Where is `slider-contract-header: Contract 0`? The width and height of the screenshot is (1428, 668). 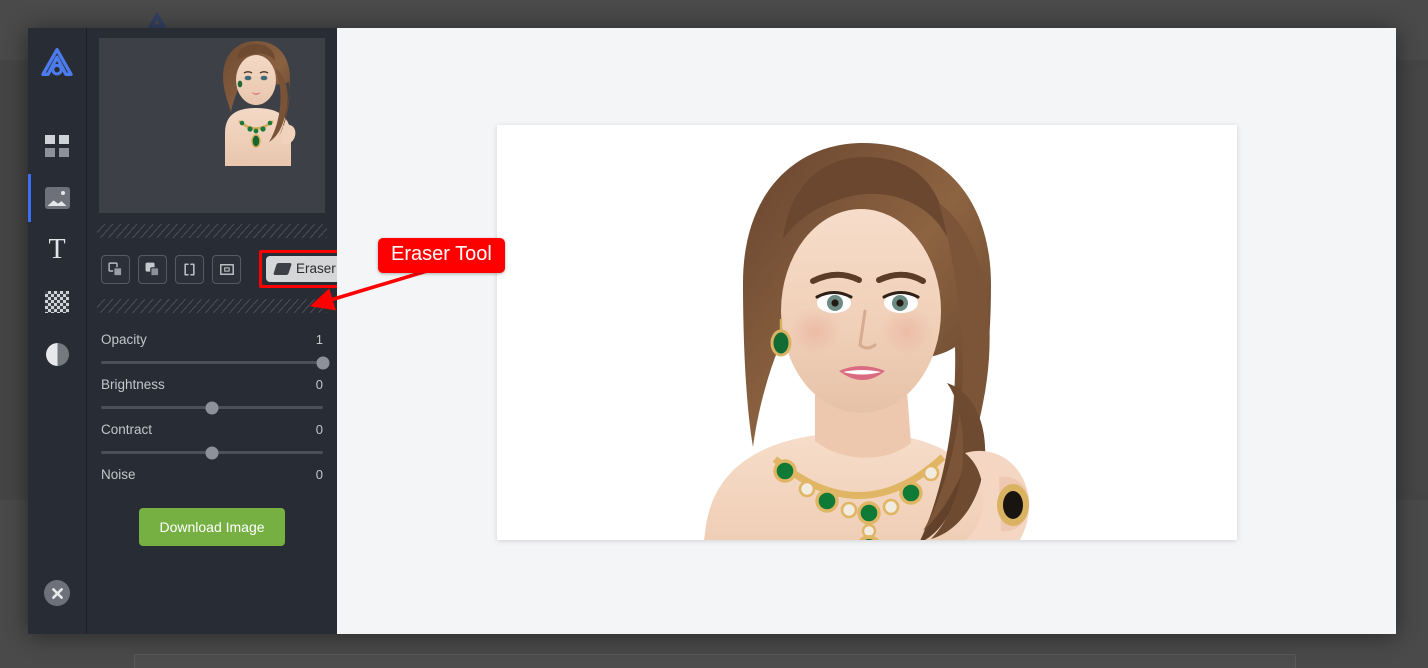 slider-contract-header: Contract 0 is located at coordinates (212, 429).